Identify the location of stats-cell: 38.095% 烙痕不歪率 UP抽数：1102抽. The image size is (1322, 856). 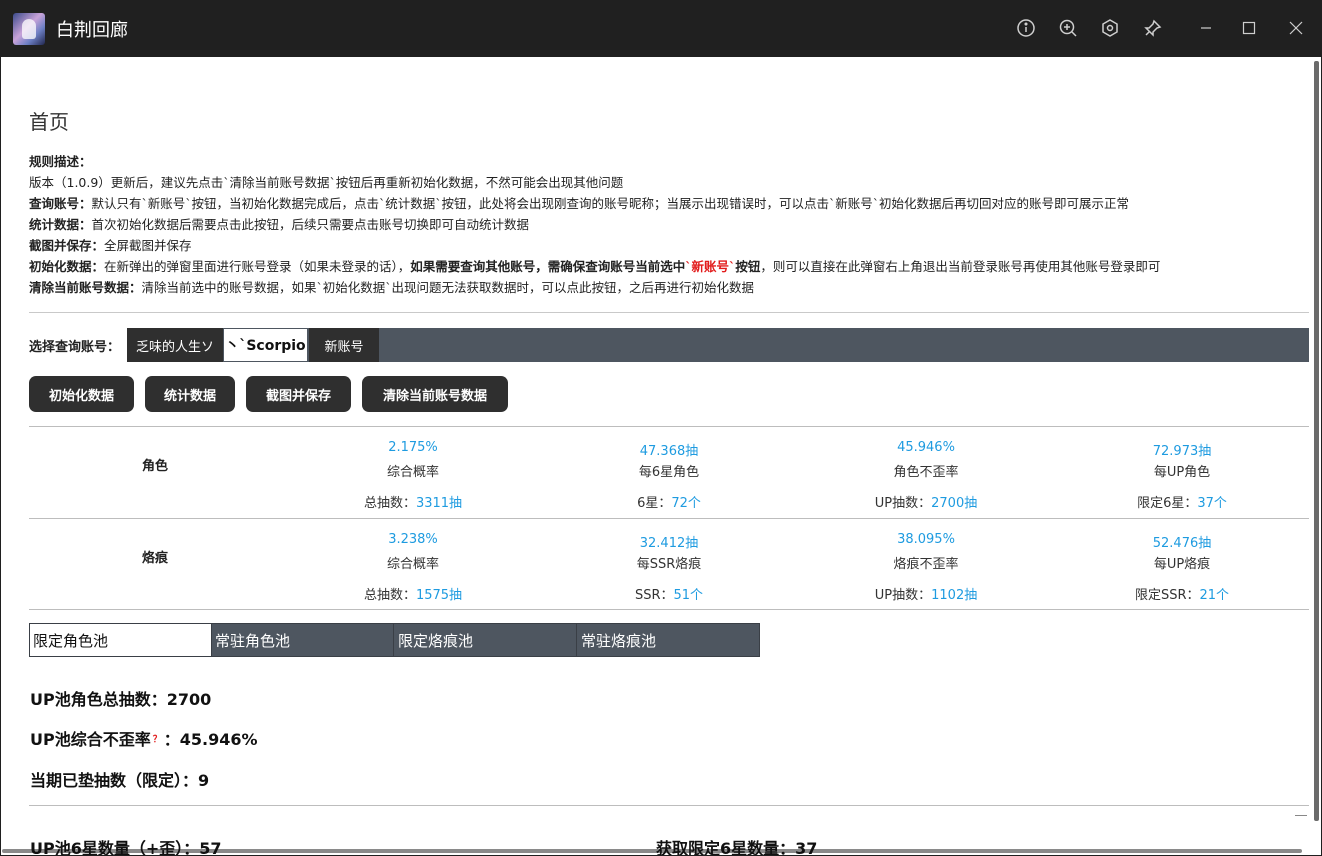
(926, 567).